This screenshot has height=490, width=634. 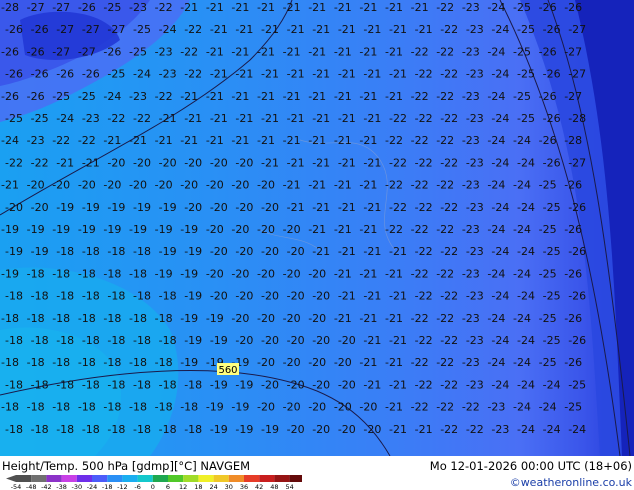 I want to click on scale-tick-label: 30, so click(x=229, y=486).